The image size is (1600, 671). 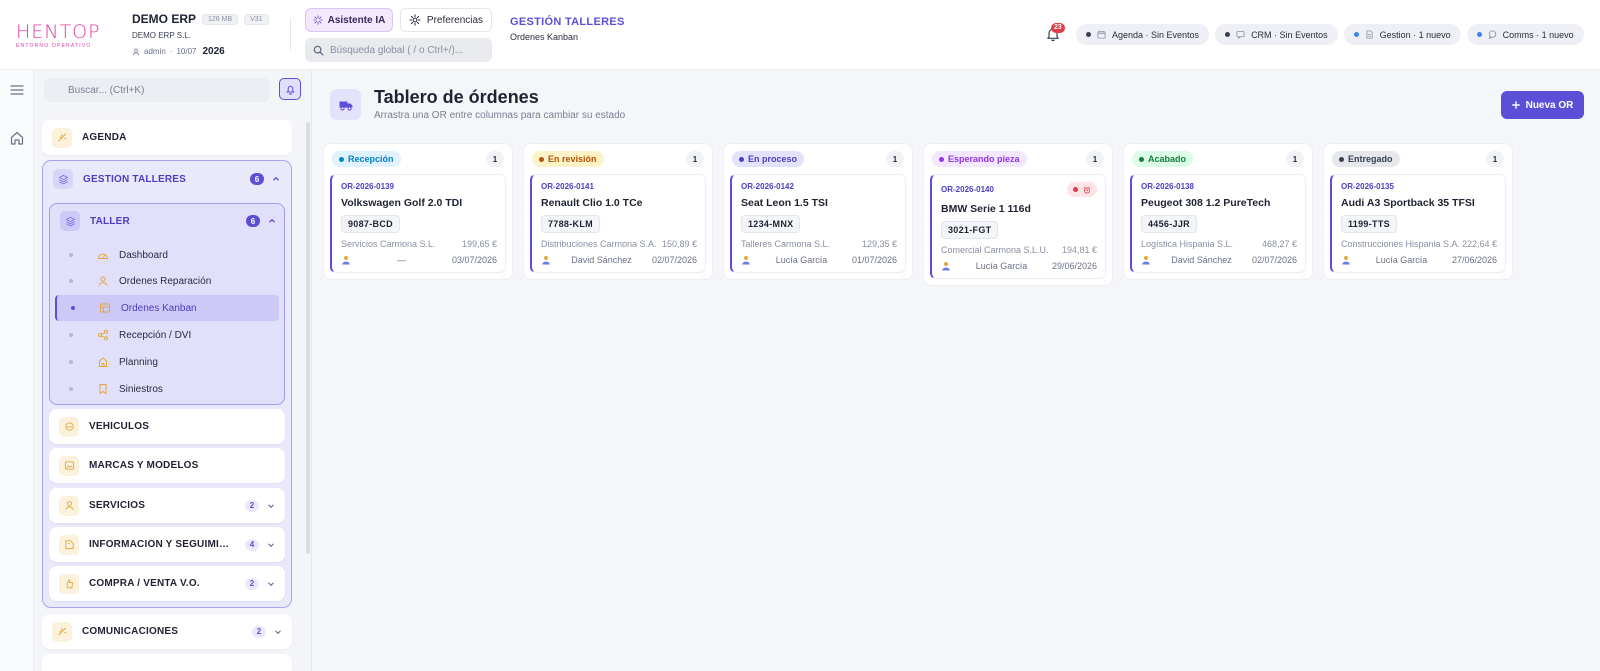 I want to click on license-plate: 1234-MNX, so click(x=771, y=224).